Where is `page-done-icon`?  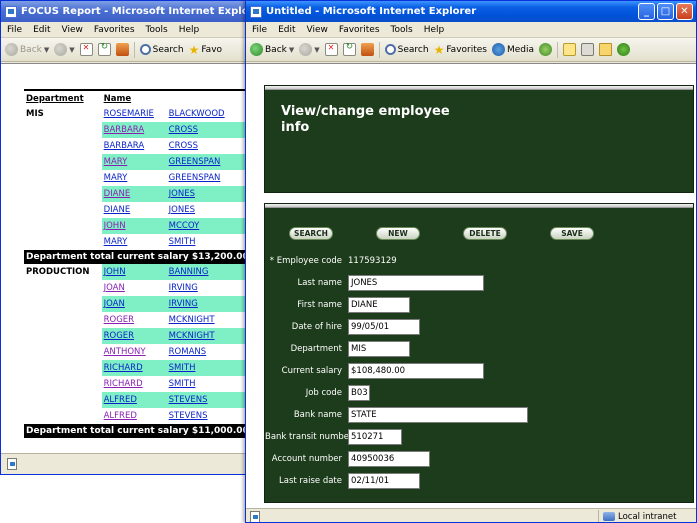 page-done-icon is located at coordinates (12, 464).